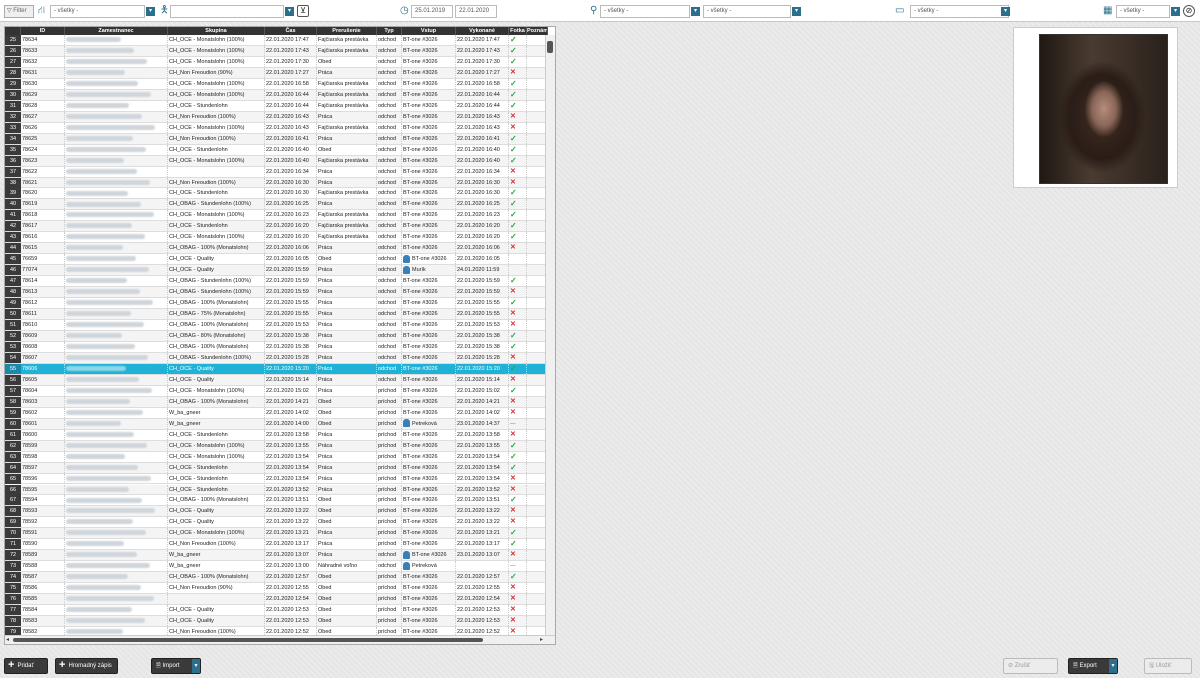 The width and height of the screenshot is (1200, 678). I want to click on column-header: ID, so click(43, 31).